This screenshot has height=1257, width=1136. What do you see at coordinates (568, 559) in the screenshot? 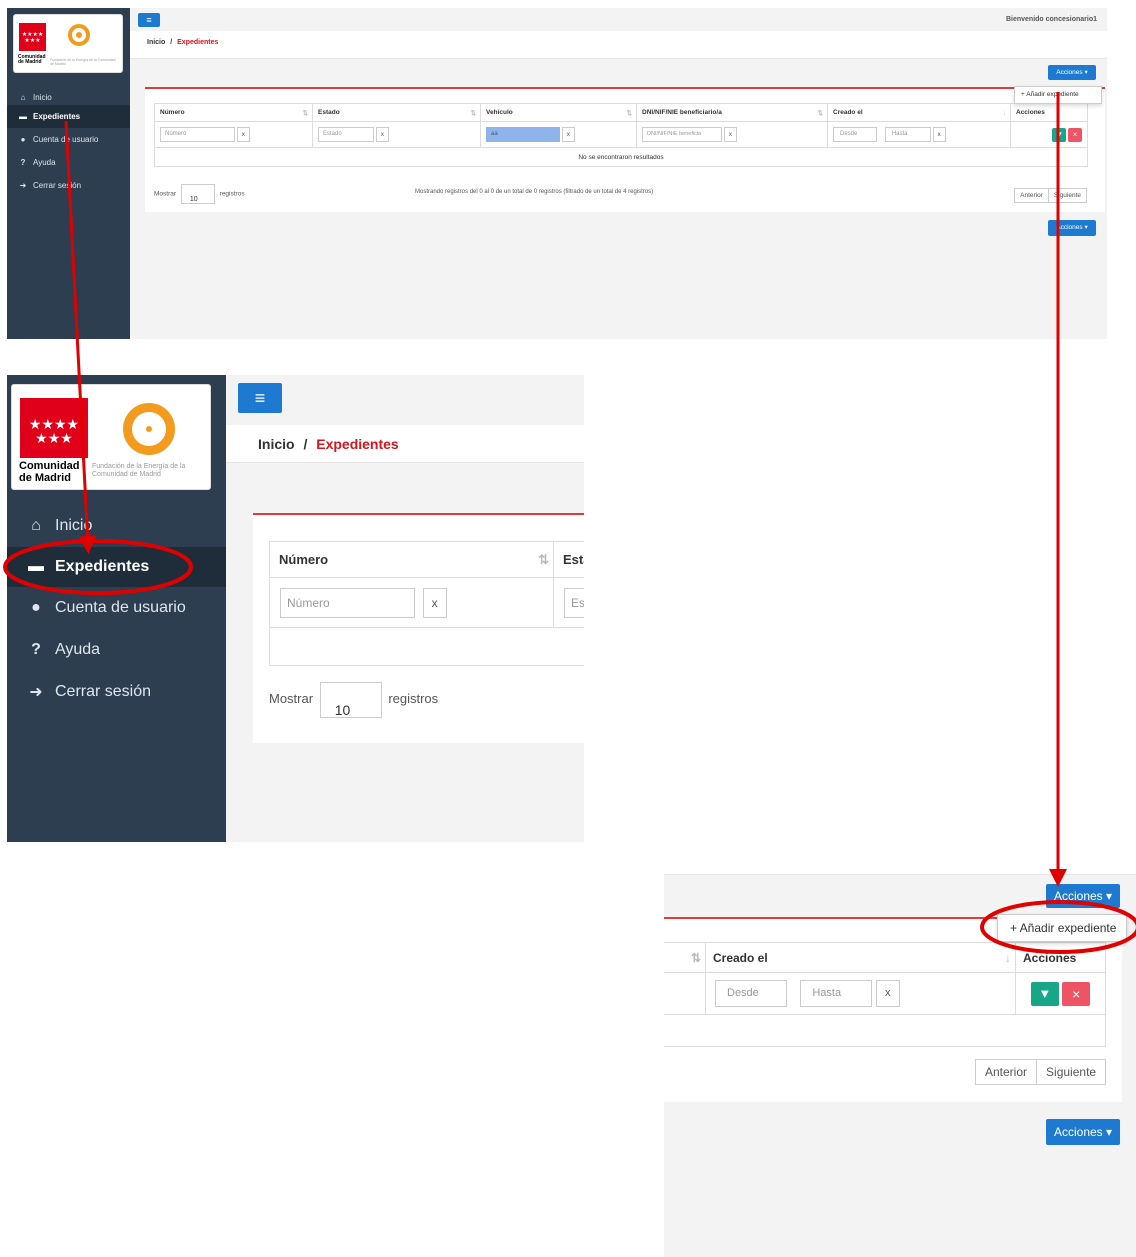
I see `column-header: Estado` at bounding box center [568, 559].